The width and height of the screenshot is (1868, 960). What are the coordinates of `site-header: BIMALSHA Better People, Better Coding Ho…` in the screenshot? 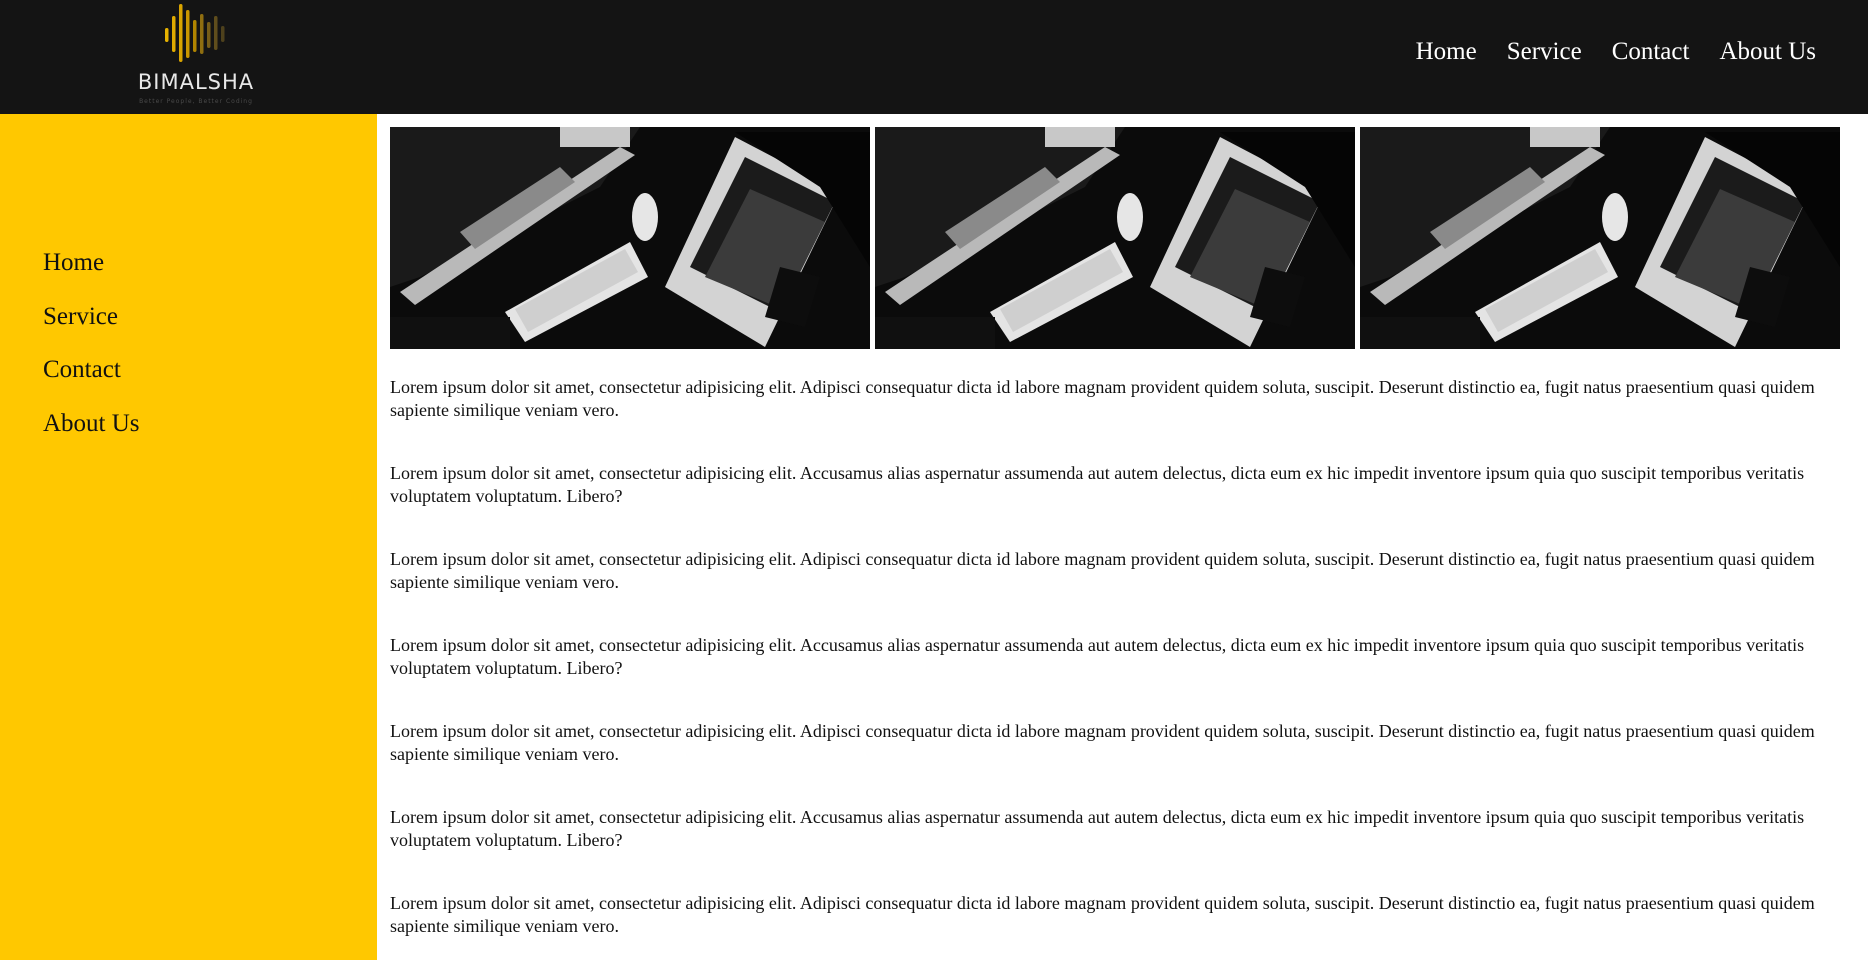 It's located at (934, 57).